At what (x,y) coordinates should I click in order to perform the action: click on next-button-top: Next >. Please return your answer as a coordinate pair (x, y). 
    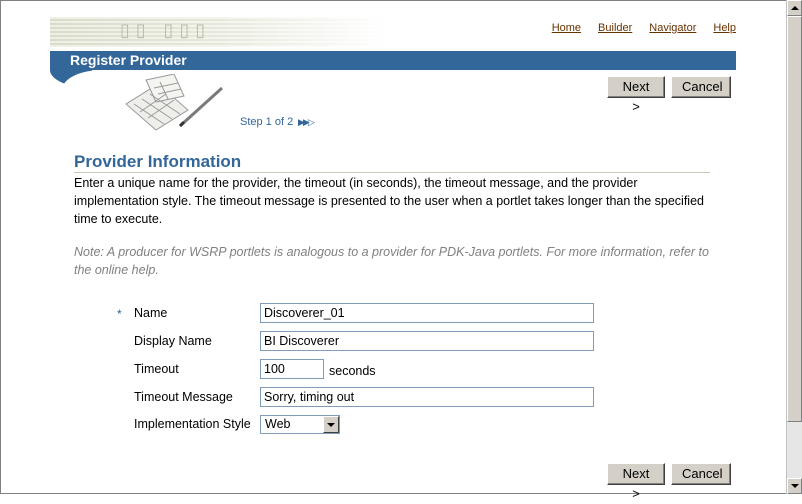
    Looking at the image, I should click on (636, 95).